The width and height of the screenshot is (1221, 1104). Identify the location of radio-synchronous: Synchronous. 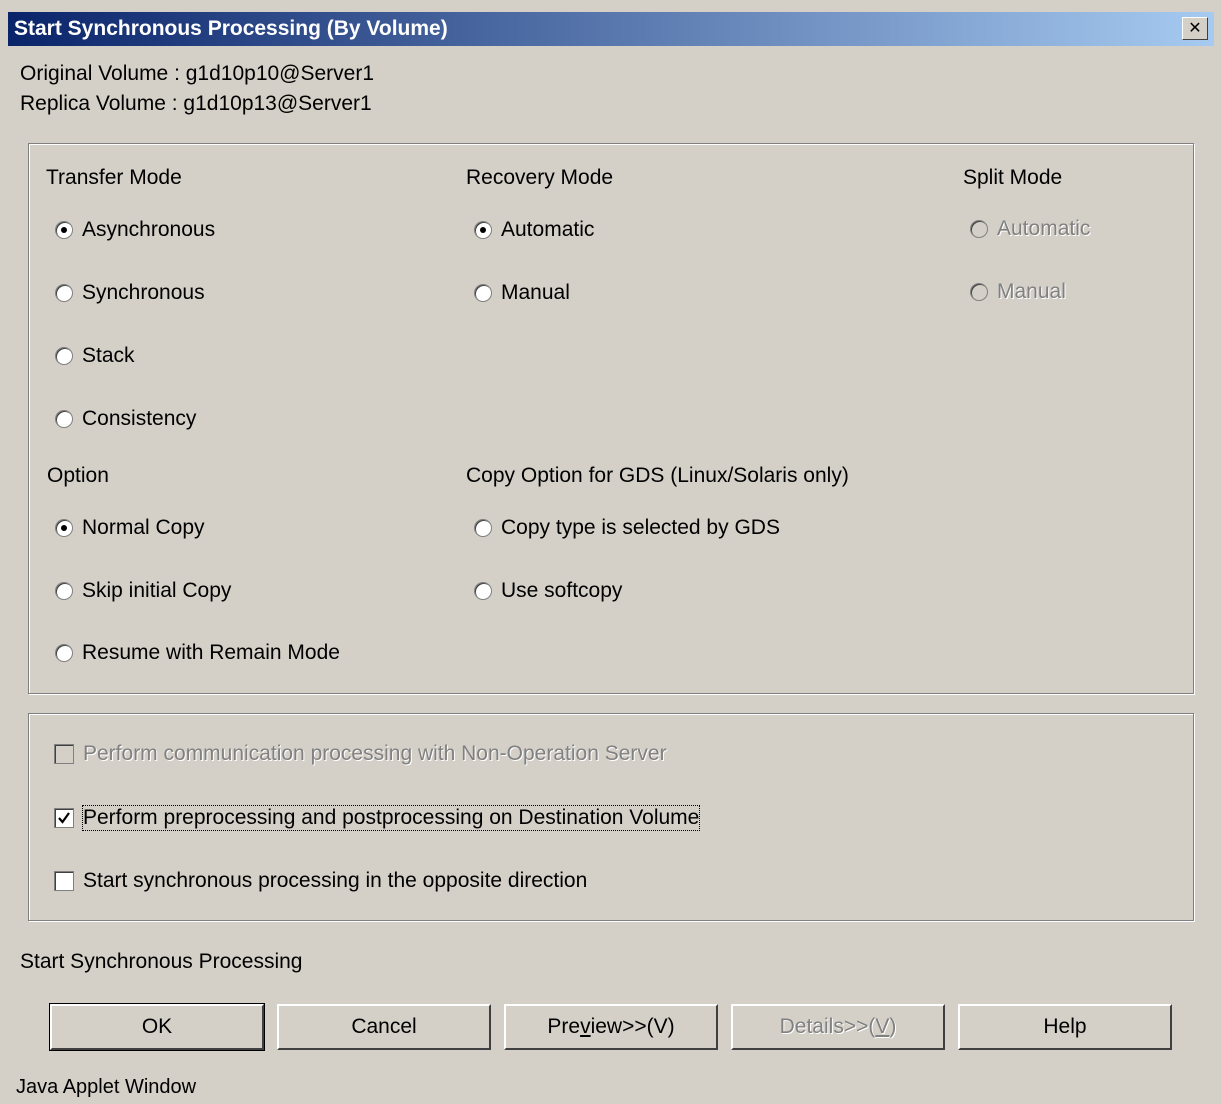
(130, 293).